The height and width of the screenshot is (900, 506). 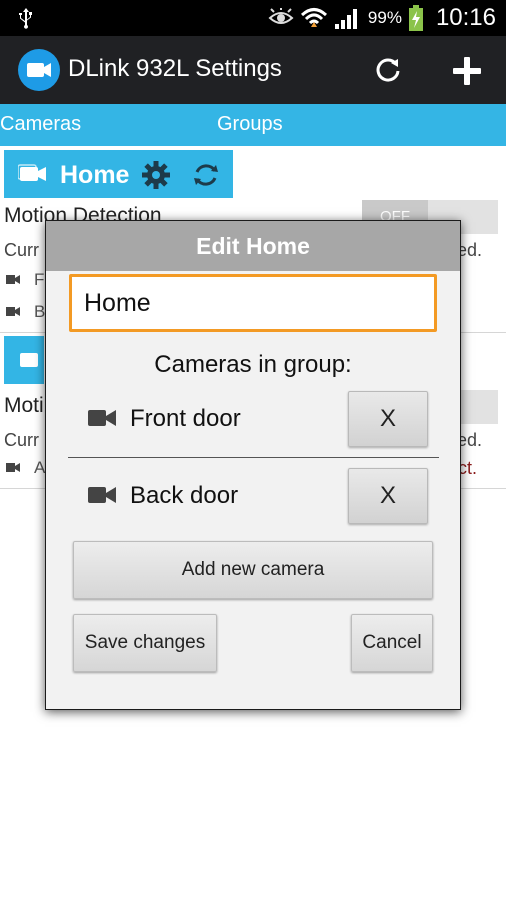 What do you see at coordinates (345, 19) in the screenshot?
I see `signal-icon` at bounding box center [345, 19].